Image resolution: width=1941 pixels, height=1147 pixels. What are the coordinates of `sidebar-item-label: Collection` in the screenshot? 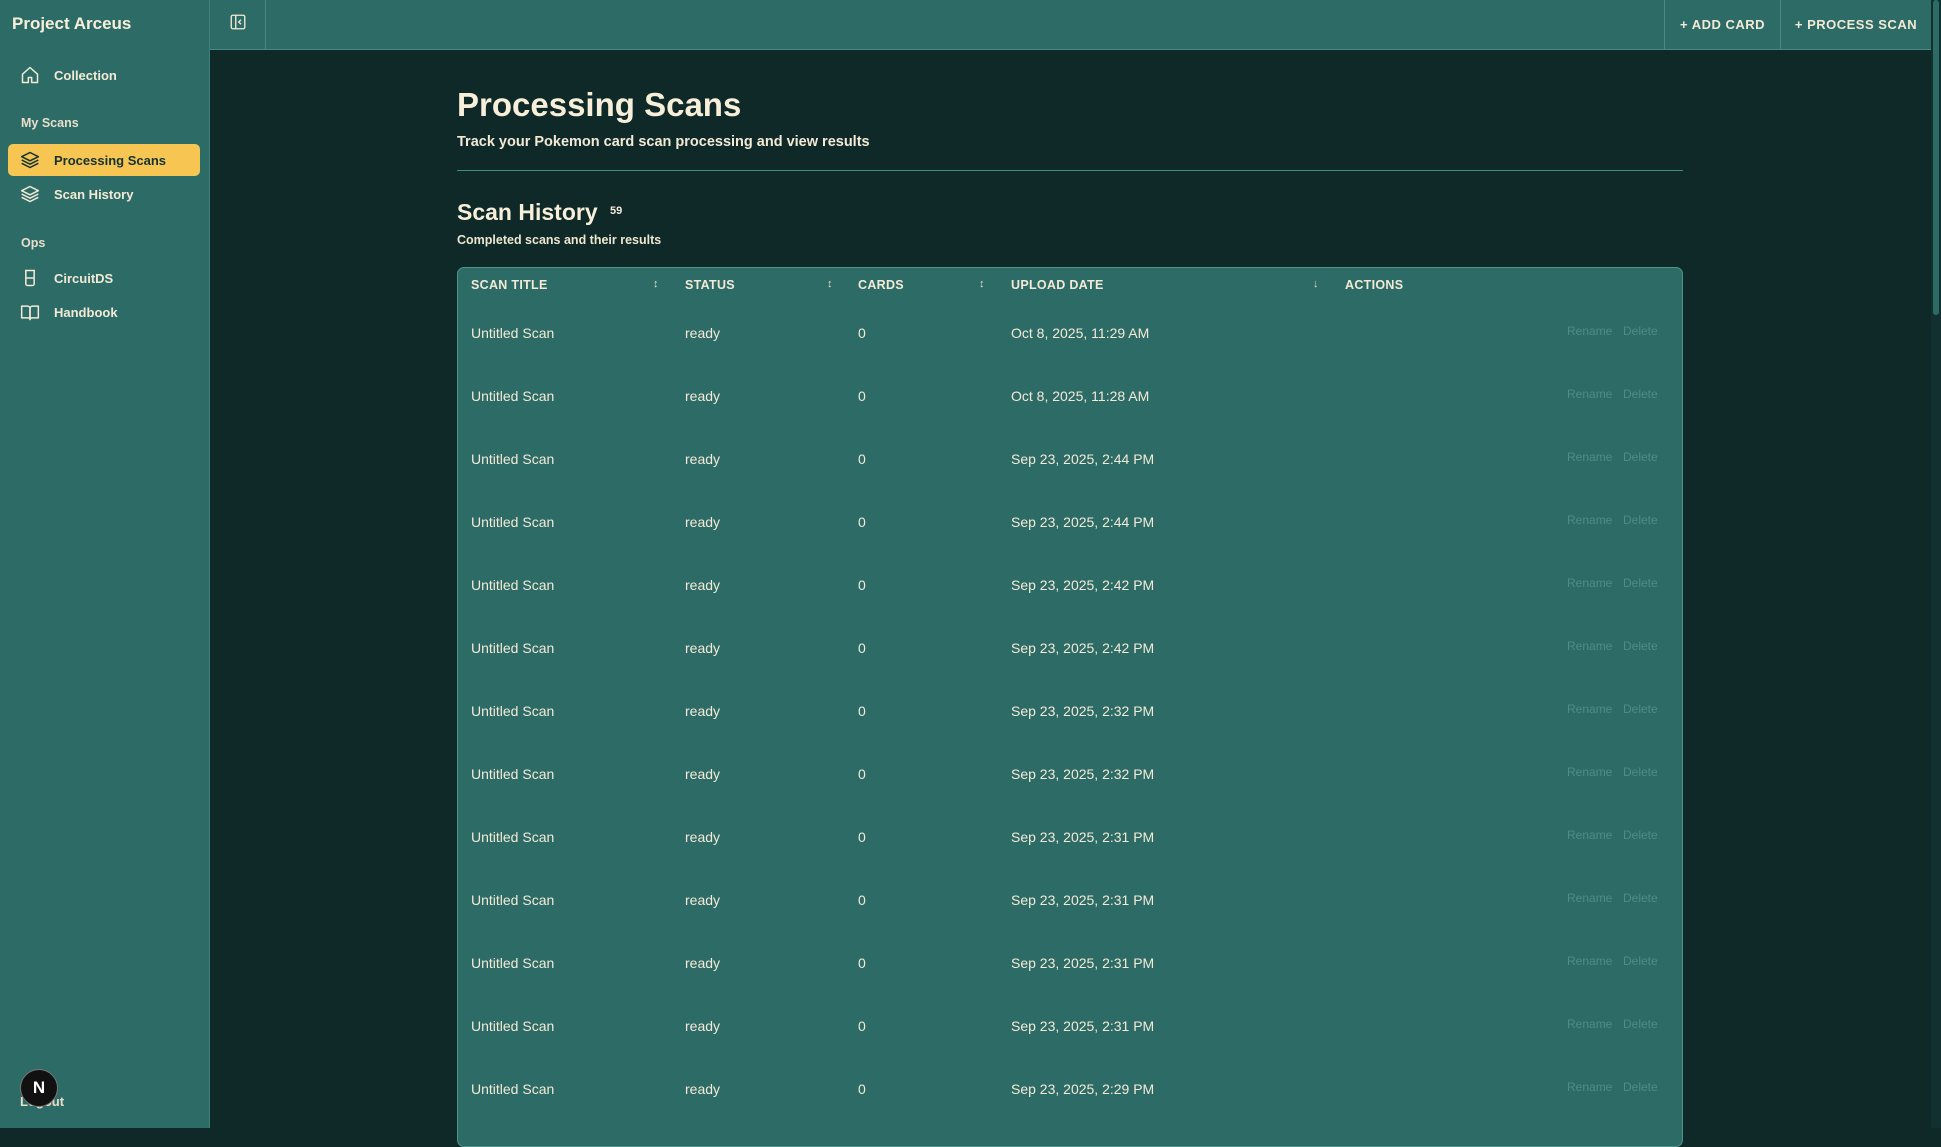 It's located at (85, 75).